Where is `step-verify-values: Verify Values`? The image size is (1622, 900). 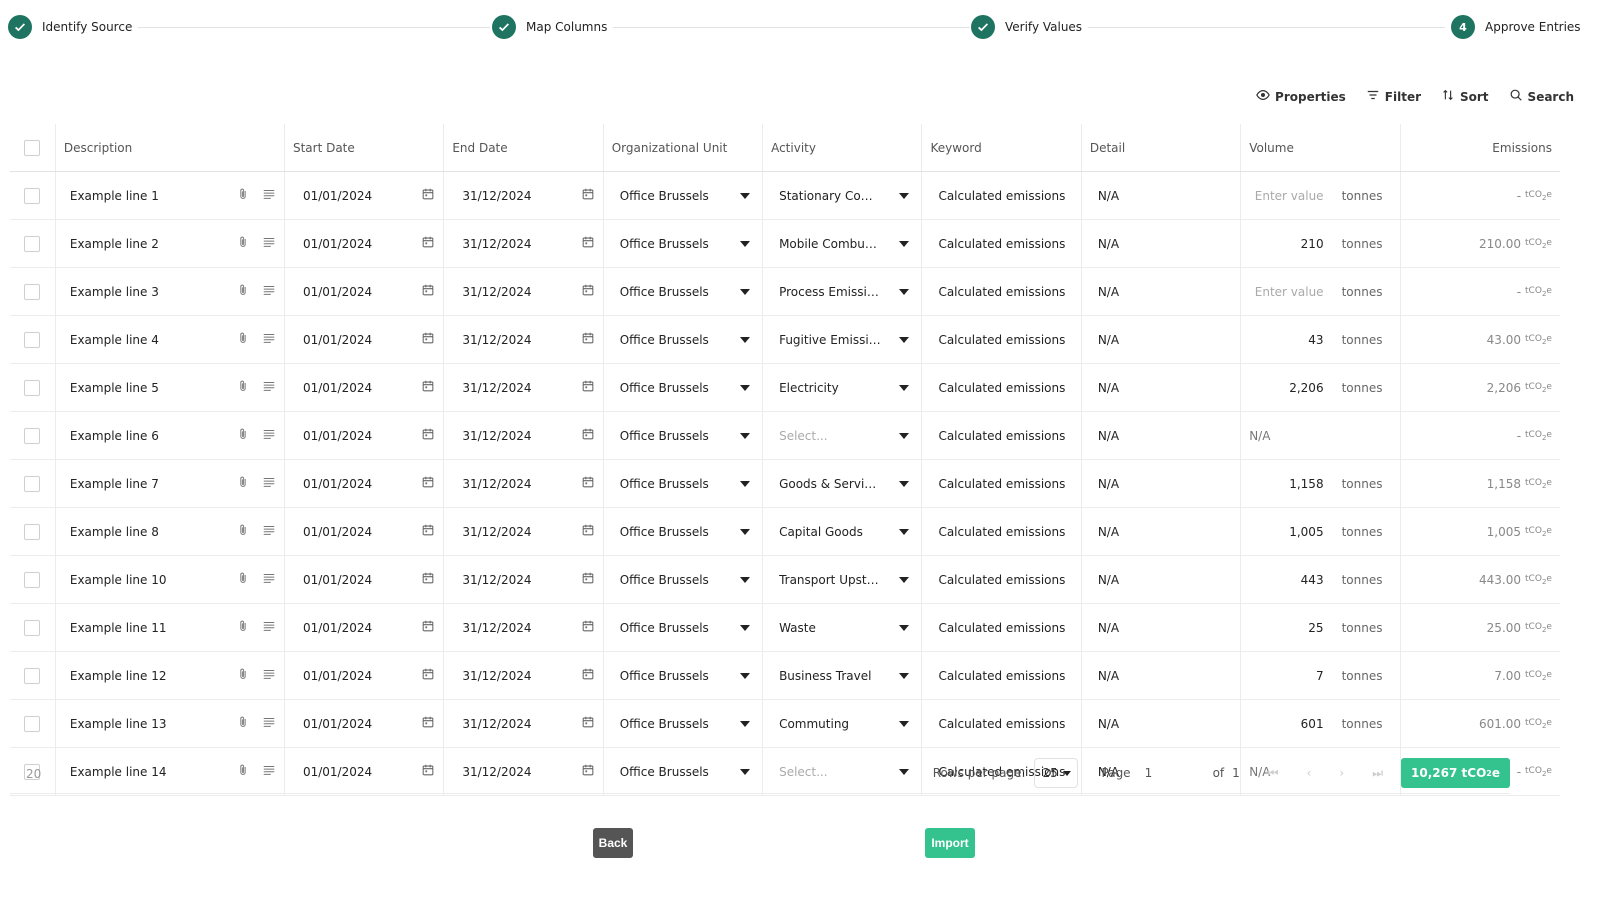
step-verify-values: Verify Values is located at coordinates (1030, 27).